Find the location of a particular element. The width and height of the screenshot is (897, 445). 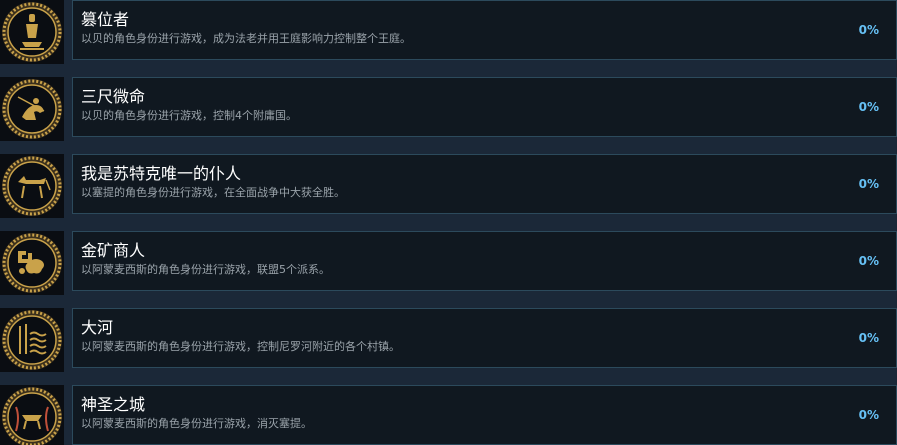

achievement-title: 金矿商人 is located at coordinates (113, 250).